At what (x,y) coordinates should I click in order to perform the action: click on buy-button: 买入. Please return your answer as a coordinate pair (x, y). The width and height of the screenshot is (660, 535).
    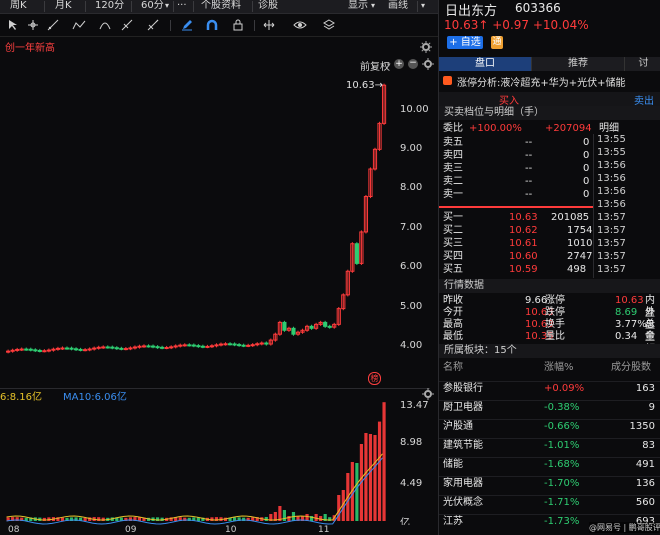
    Looking at the image, I should click on (509, 99).